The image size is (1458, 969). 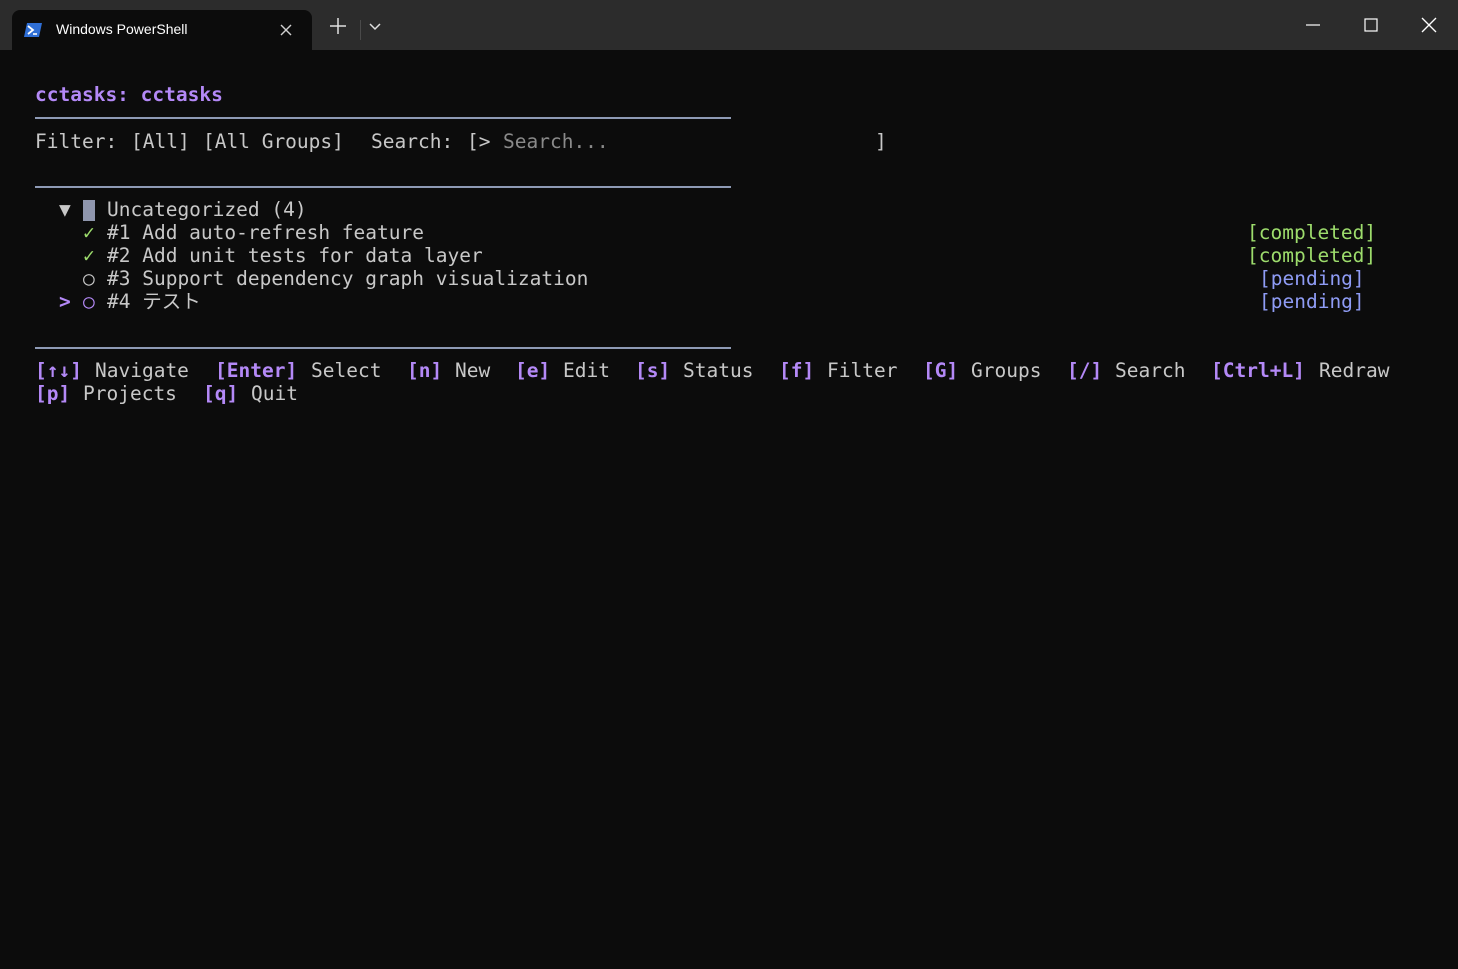 What do you see at coordinates (383, 348) in the screenshot?
I see `divider-bottom` at bounding box center [383, 348].